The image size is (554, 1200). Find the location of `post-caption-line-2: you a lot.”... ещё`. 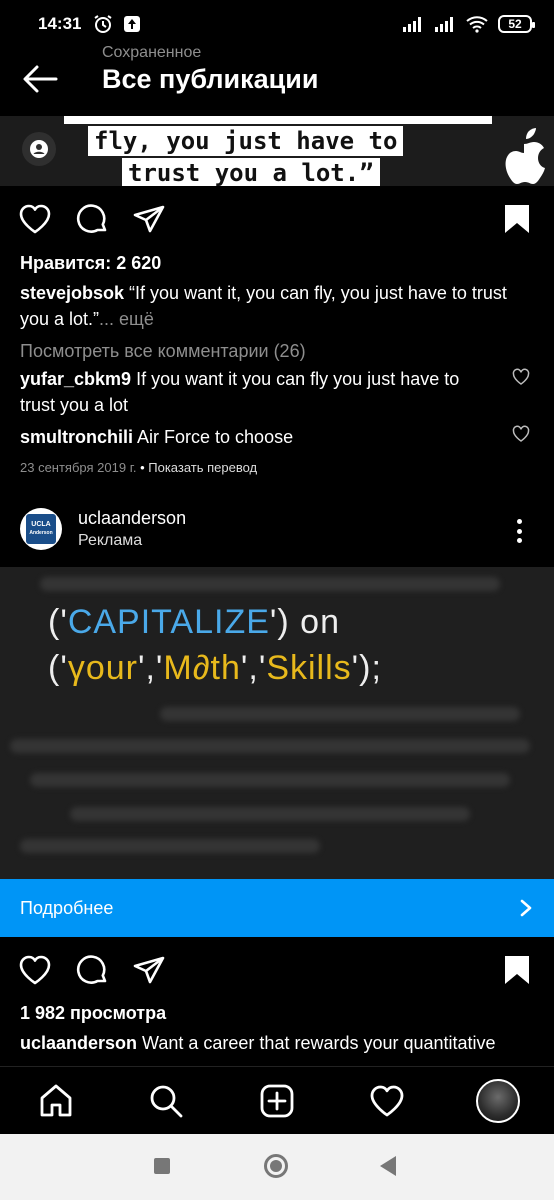

post-caption-line-2: you a lot.”... ещё is located at coordinates (87, 319).